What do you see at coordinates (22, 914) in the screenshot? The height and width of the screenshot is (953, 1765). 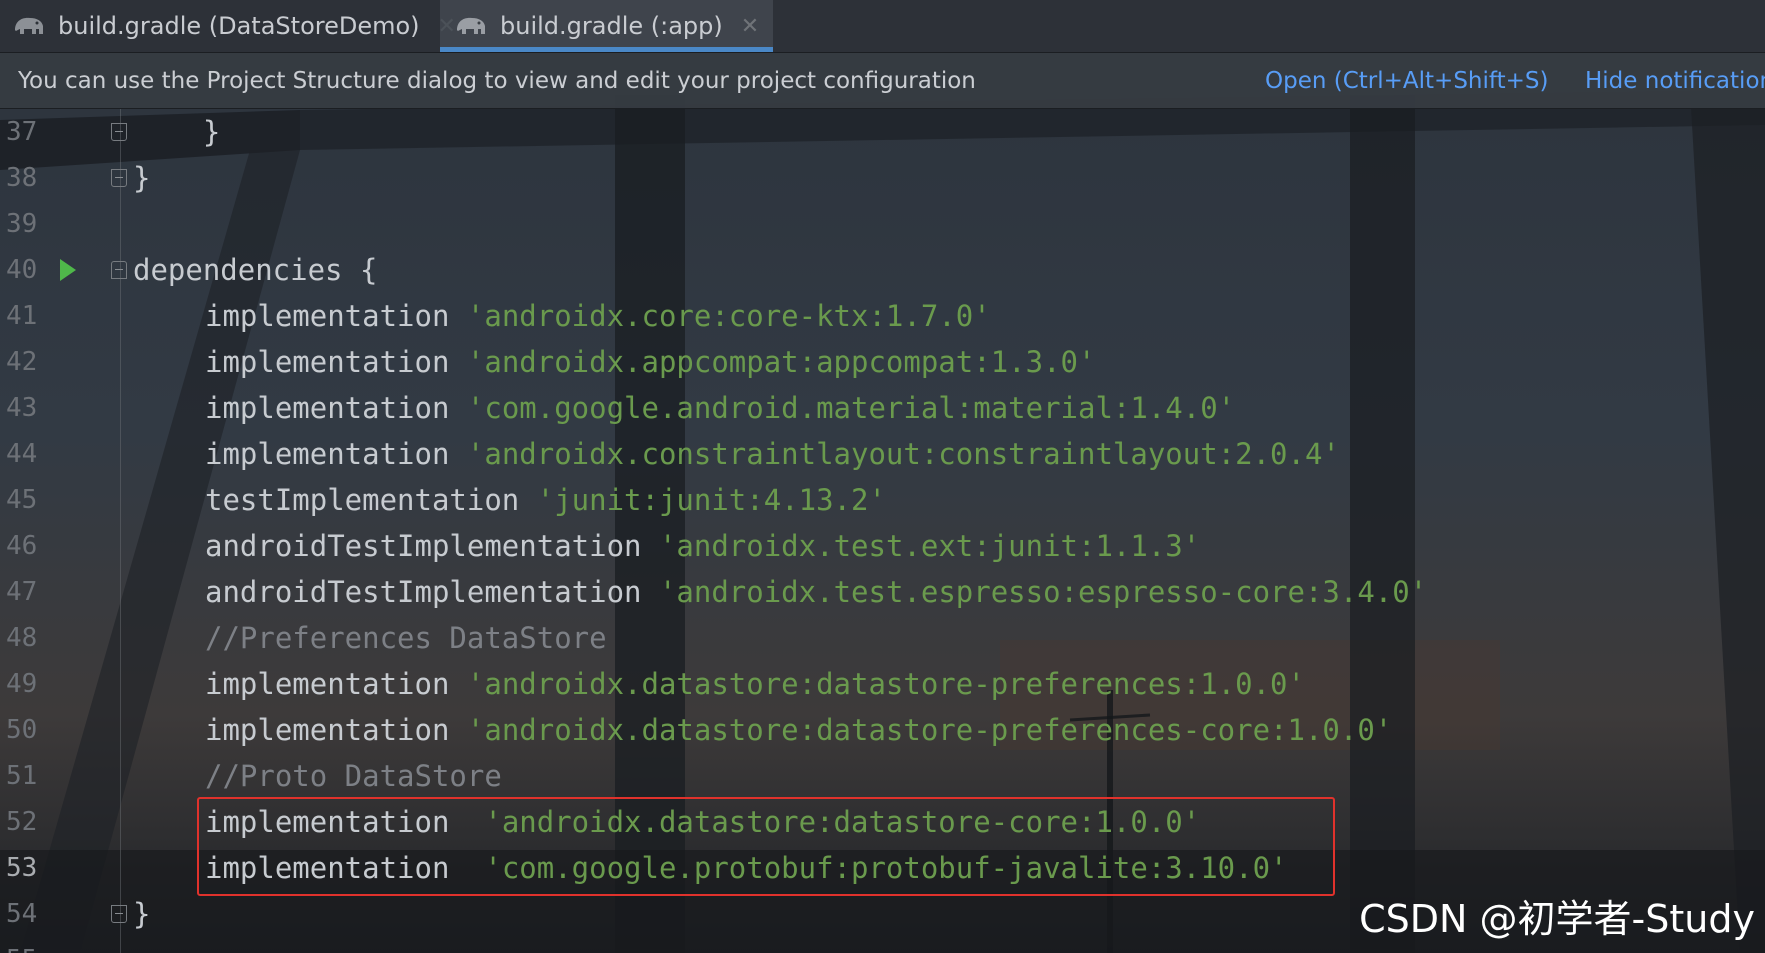 I see `line-number: 54` at bounding box center [22, 914].